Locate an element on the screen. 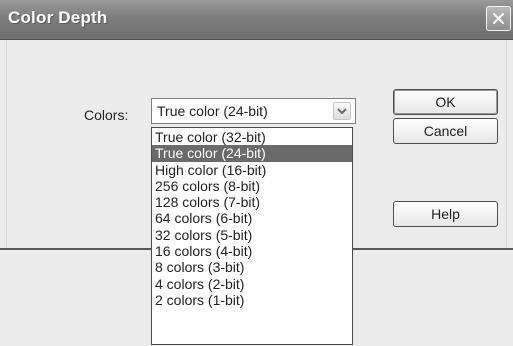 The image size is (513, 346). dropdown-option: True color (32-bit) is located at coordinates (252, 137).